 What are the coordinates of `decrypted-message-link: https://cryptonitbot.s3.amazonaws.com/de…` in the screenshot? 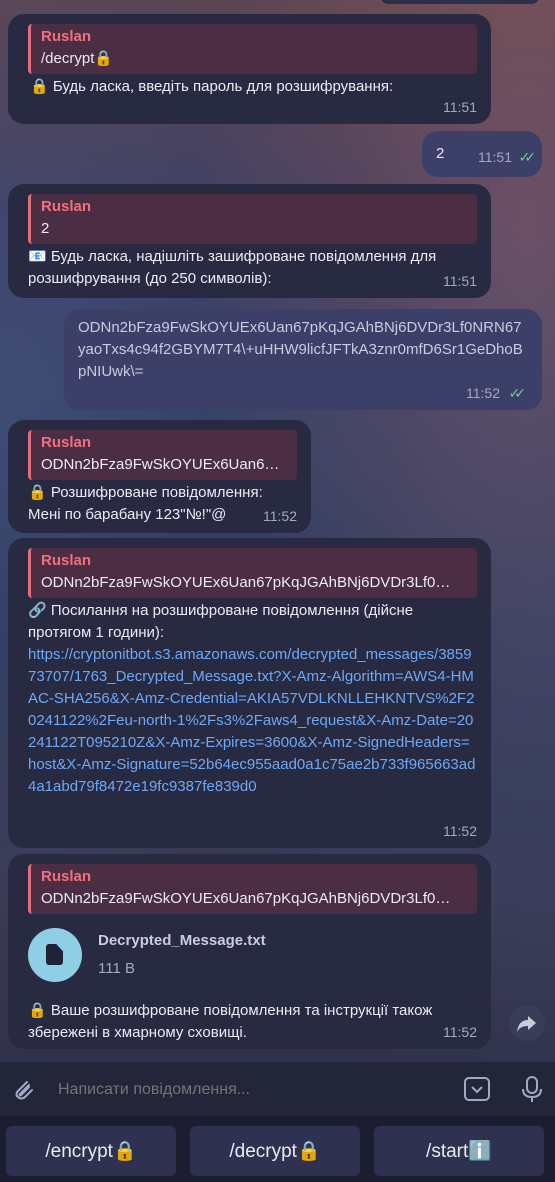 It's located at (249, 721).